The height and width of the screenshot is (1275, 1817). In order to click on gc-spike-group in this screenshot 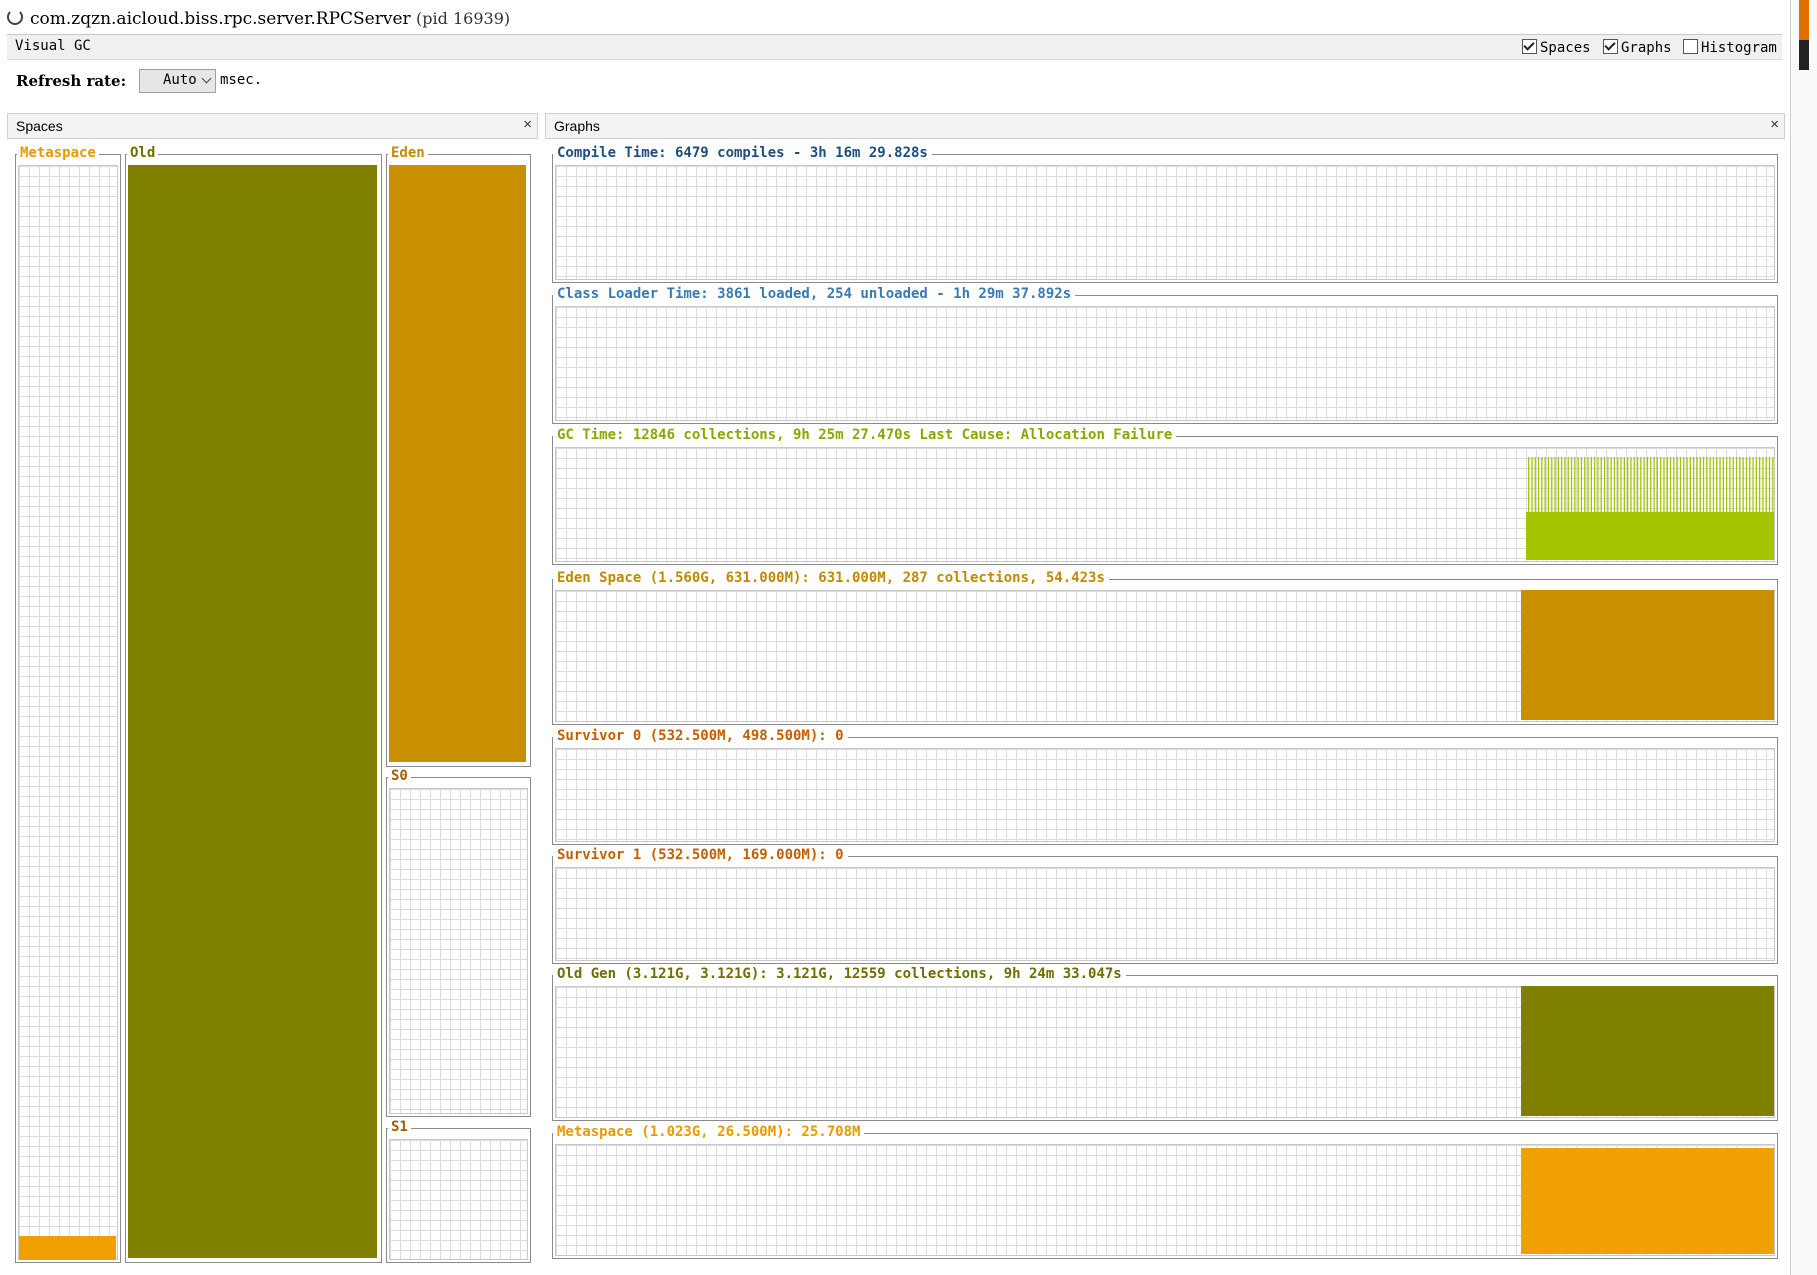, I will do `click(1651, 508)`.